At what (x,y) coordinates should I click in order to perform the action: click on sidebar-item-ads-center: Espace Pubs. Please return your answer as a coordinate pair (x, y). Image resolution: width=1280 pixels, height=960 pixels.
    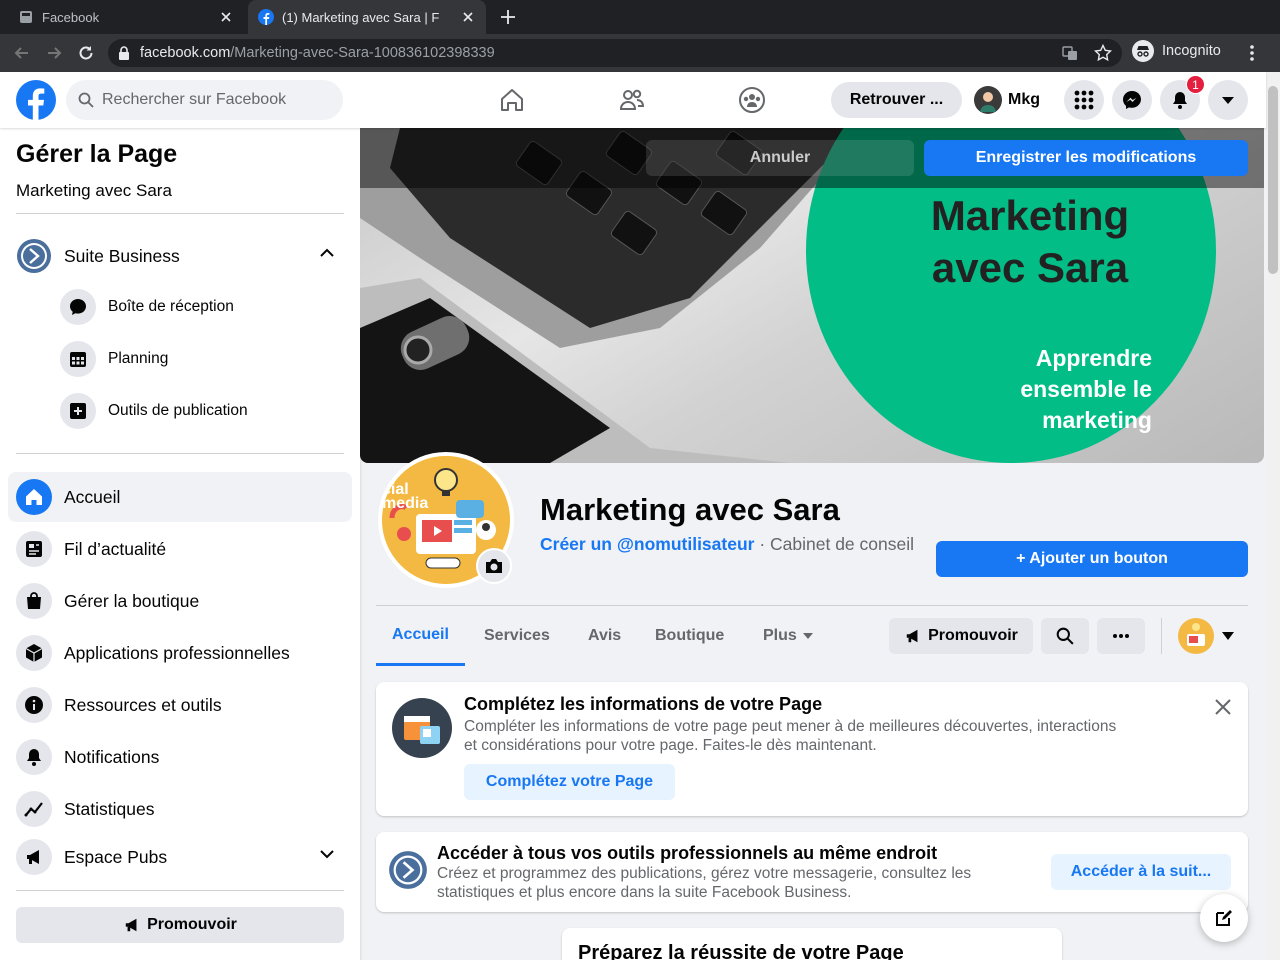
    Looking at the image, I should click on (180, 857).